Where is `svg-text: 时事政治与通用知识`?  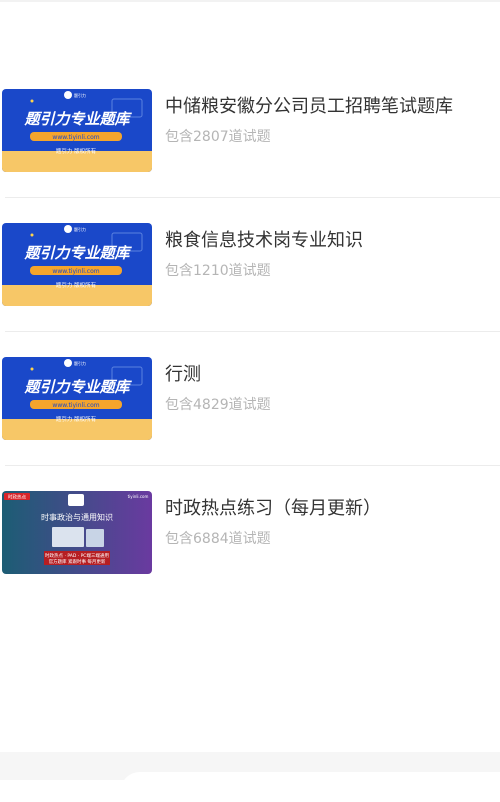 svg-text: 时事政治与通用知识 is located at coordinates (77, 517).